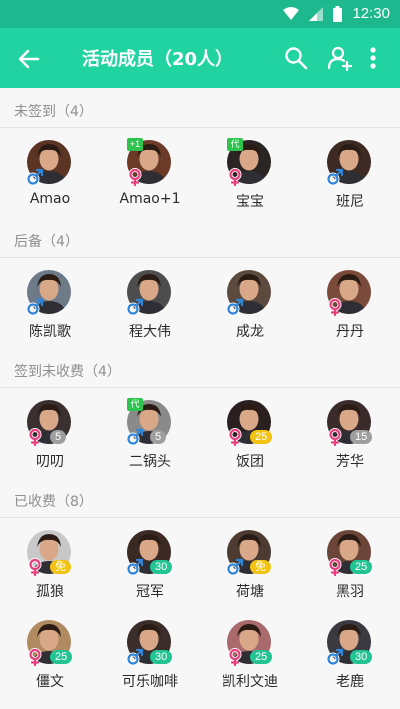 This screenshot has width=400, height=709. Describe the element at coordinates (250, 332) in the screenshot. I see `member-name: 成龙` at that location.